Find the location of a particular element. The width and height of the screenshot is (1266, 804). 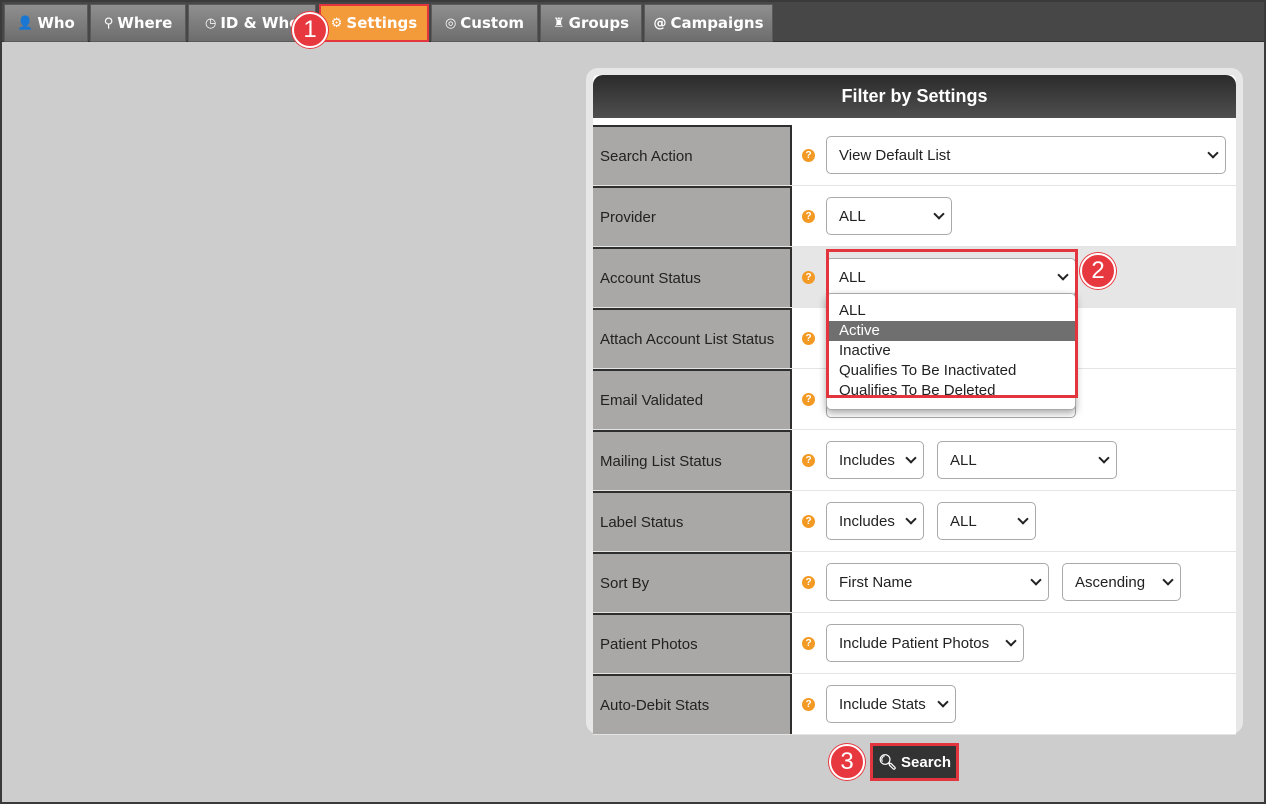

row-search-action: Search Action ? View Default List is located at coordinates (914, 155).